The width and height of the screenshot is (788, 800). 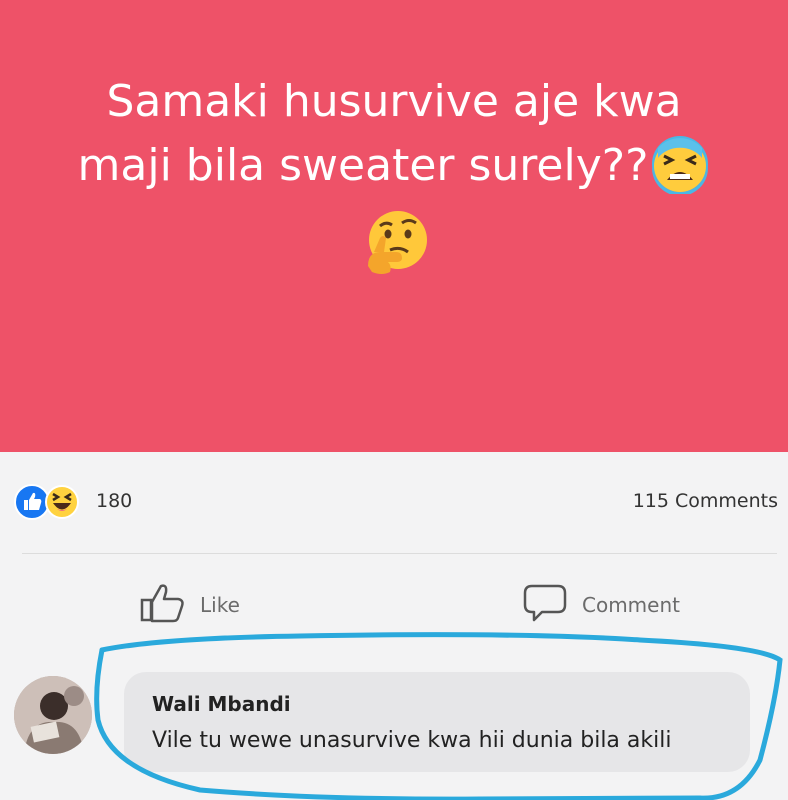 I want to click on comment-button: Comment, so click(x=601, y=605).